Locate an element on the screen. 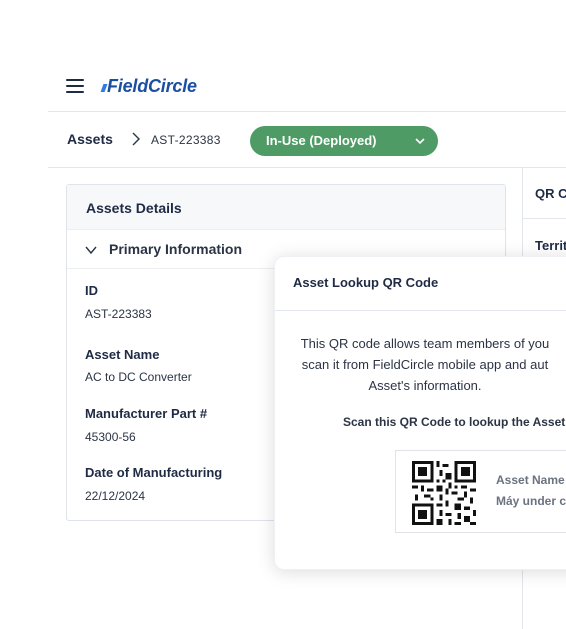  field-value-part-number: 45300-56 is located at coordinates (110, 437).